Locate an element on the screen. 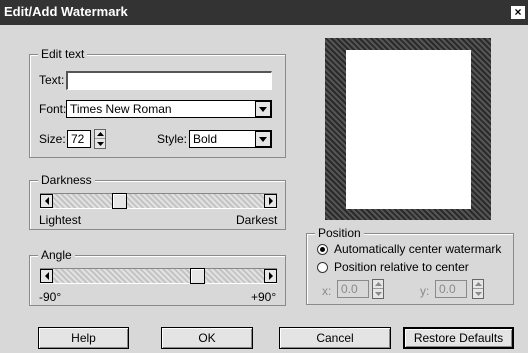  y-input: 0.0 is located at coordinates (451, 289).